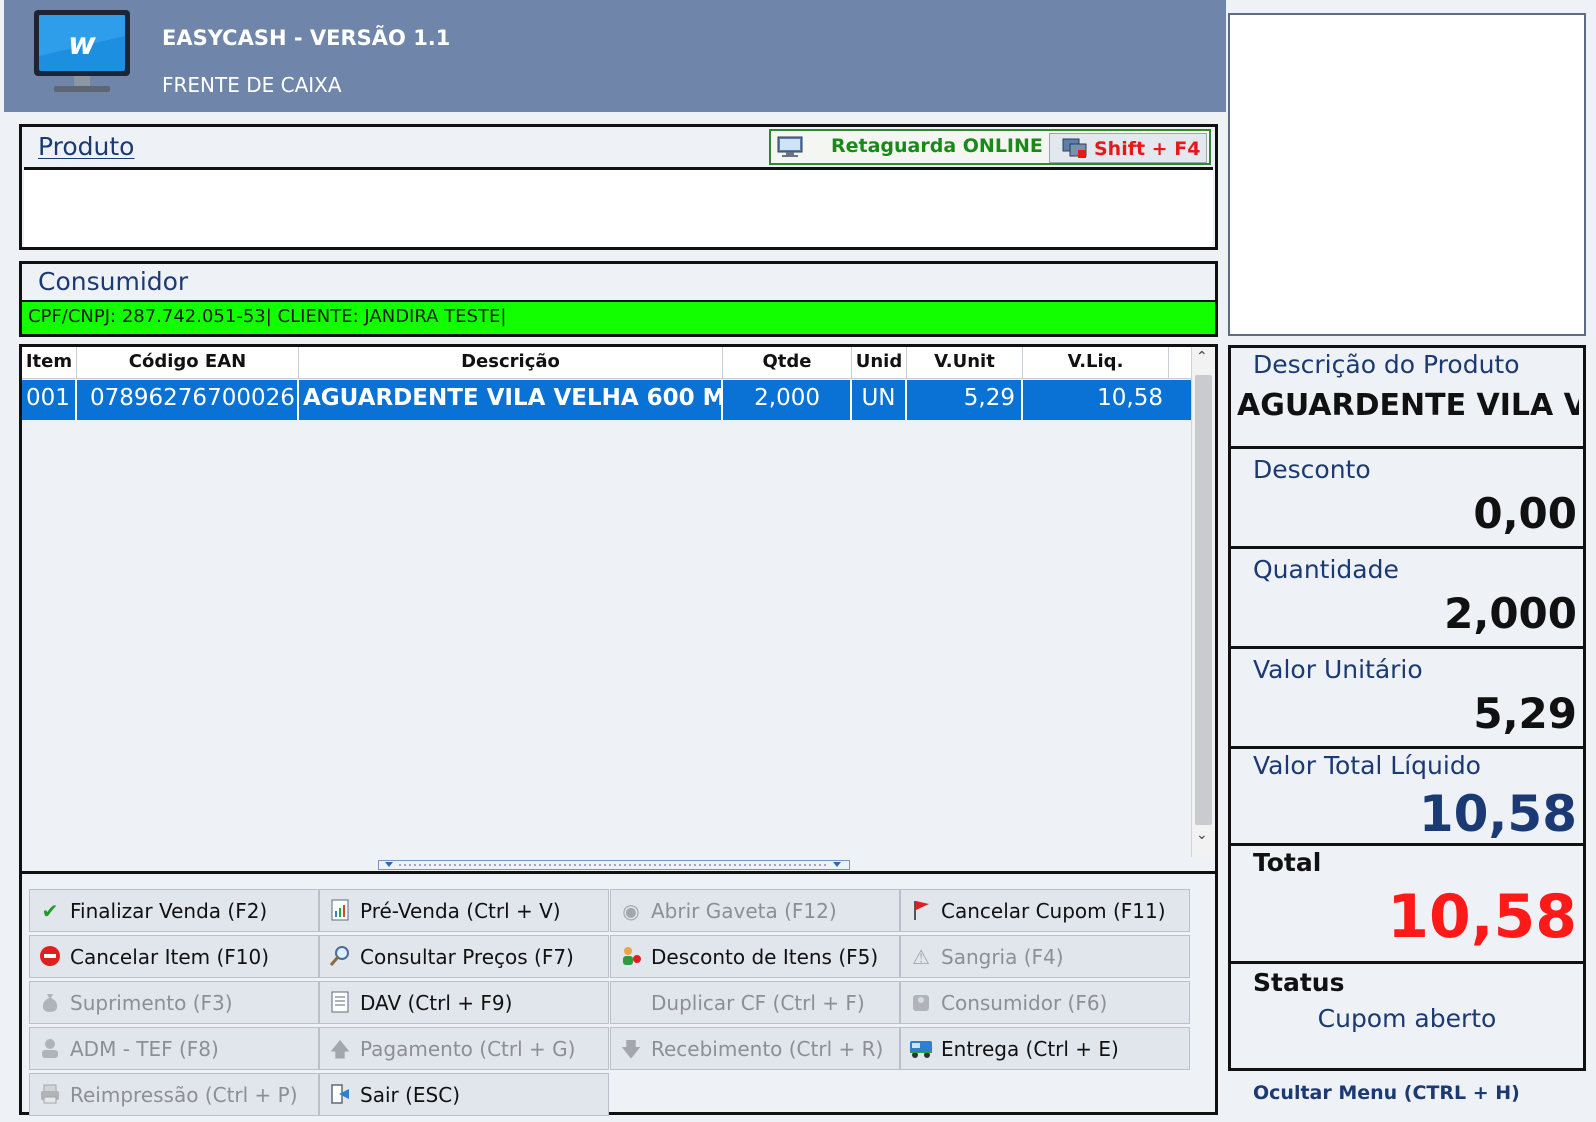 This screenshot has height=1122, width=1596. I want to click on col-vunit: V.Unit, so click(965, 362).